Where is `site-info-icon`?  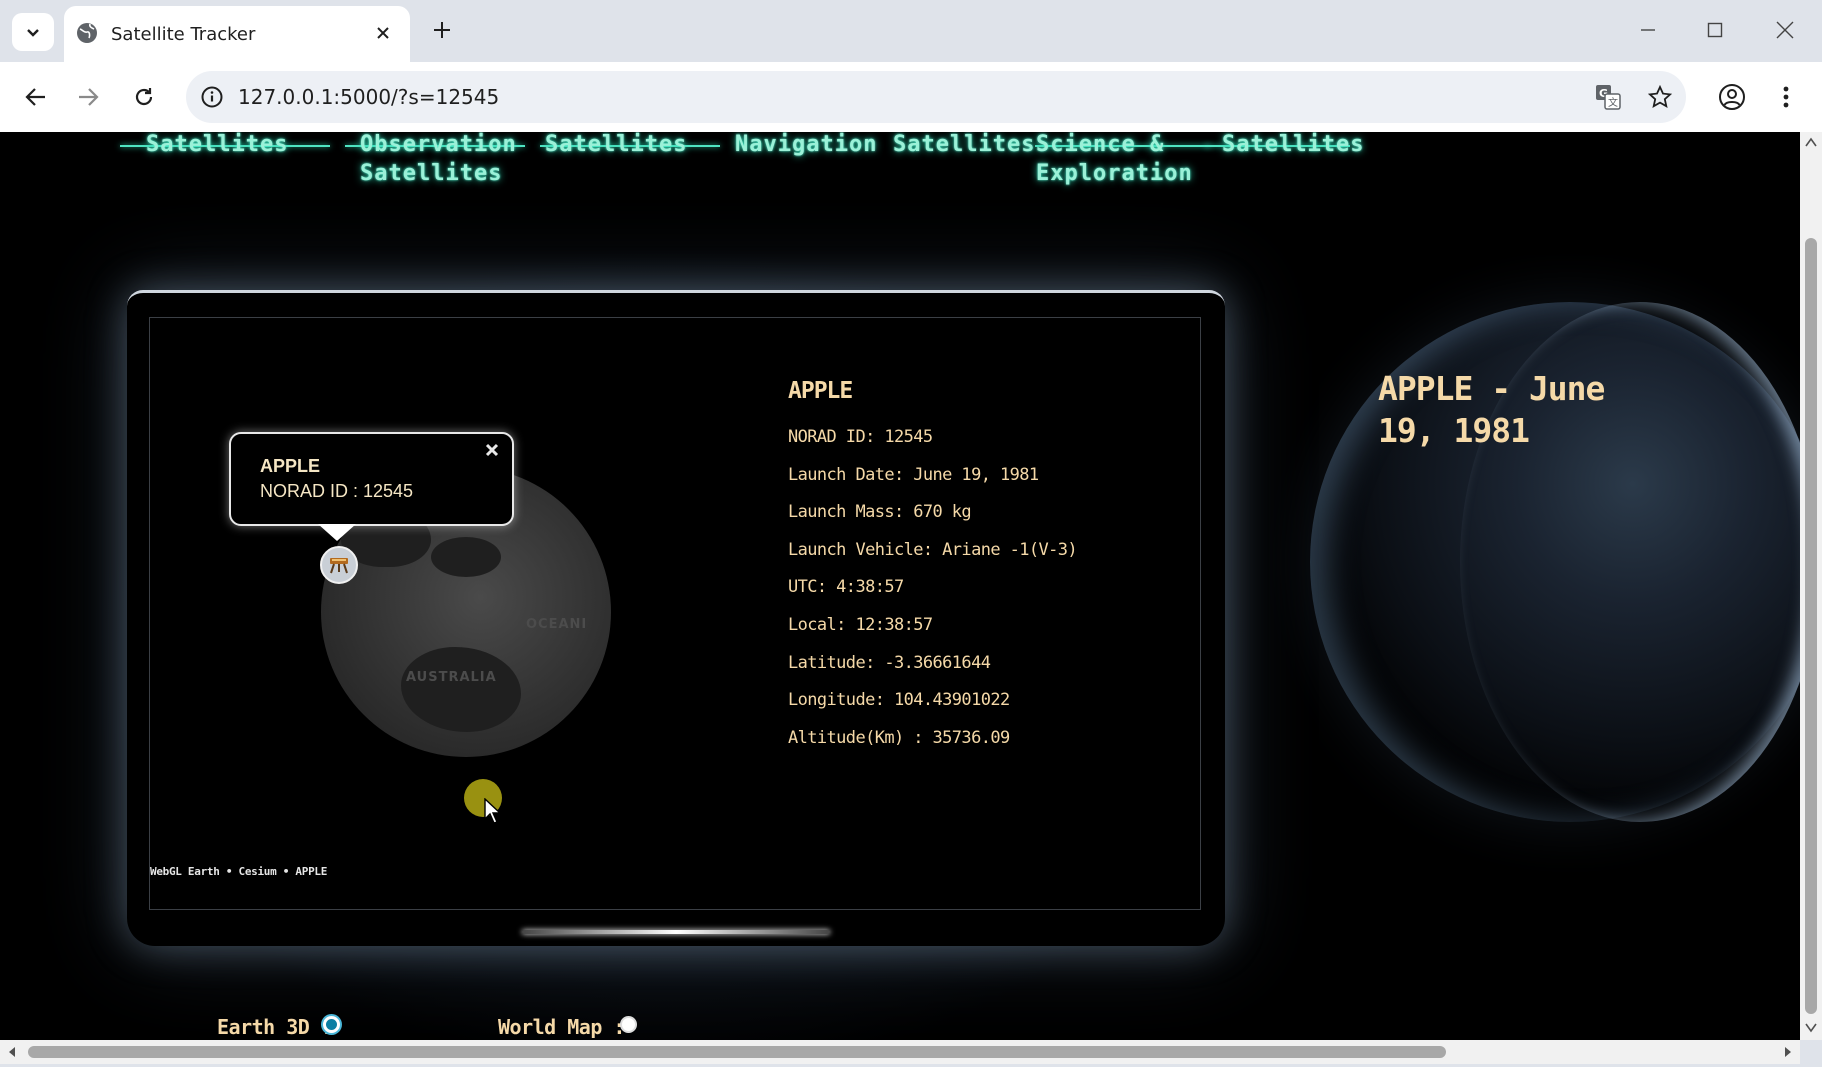 site-info-icon is located at coordinates (212, 97).